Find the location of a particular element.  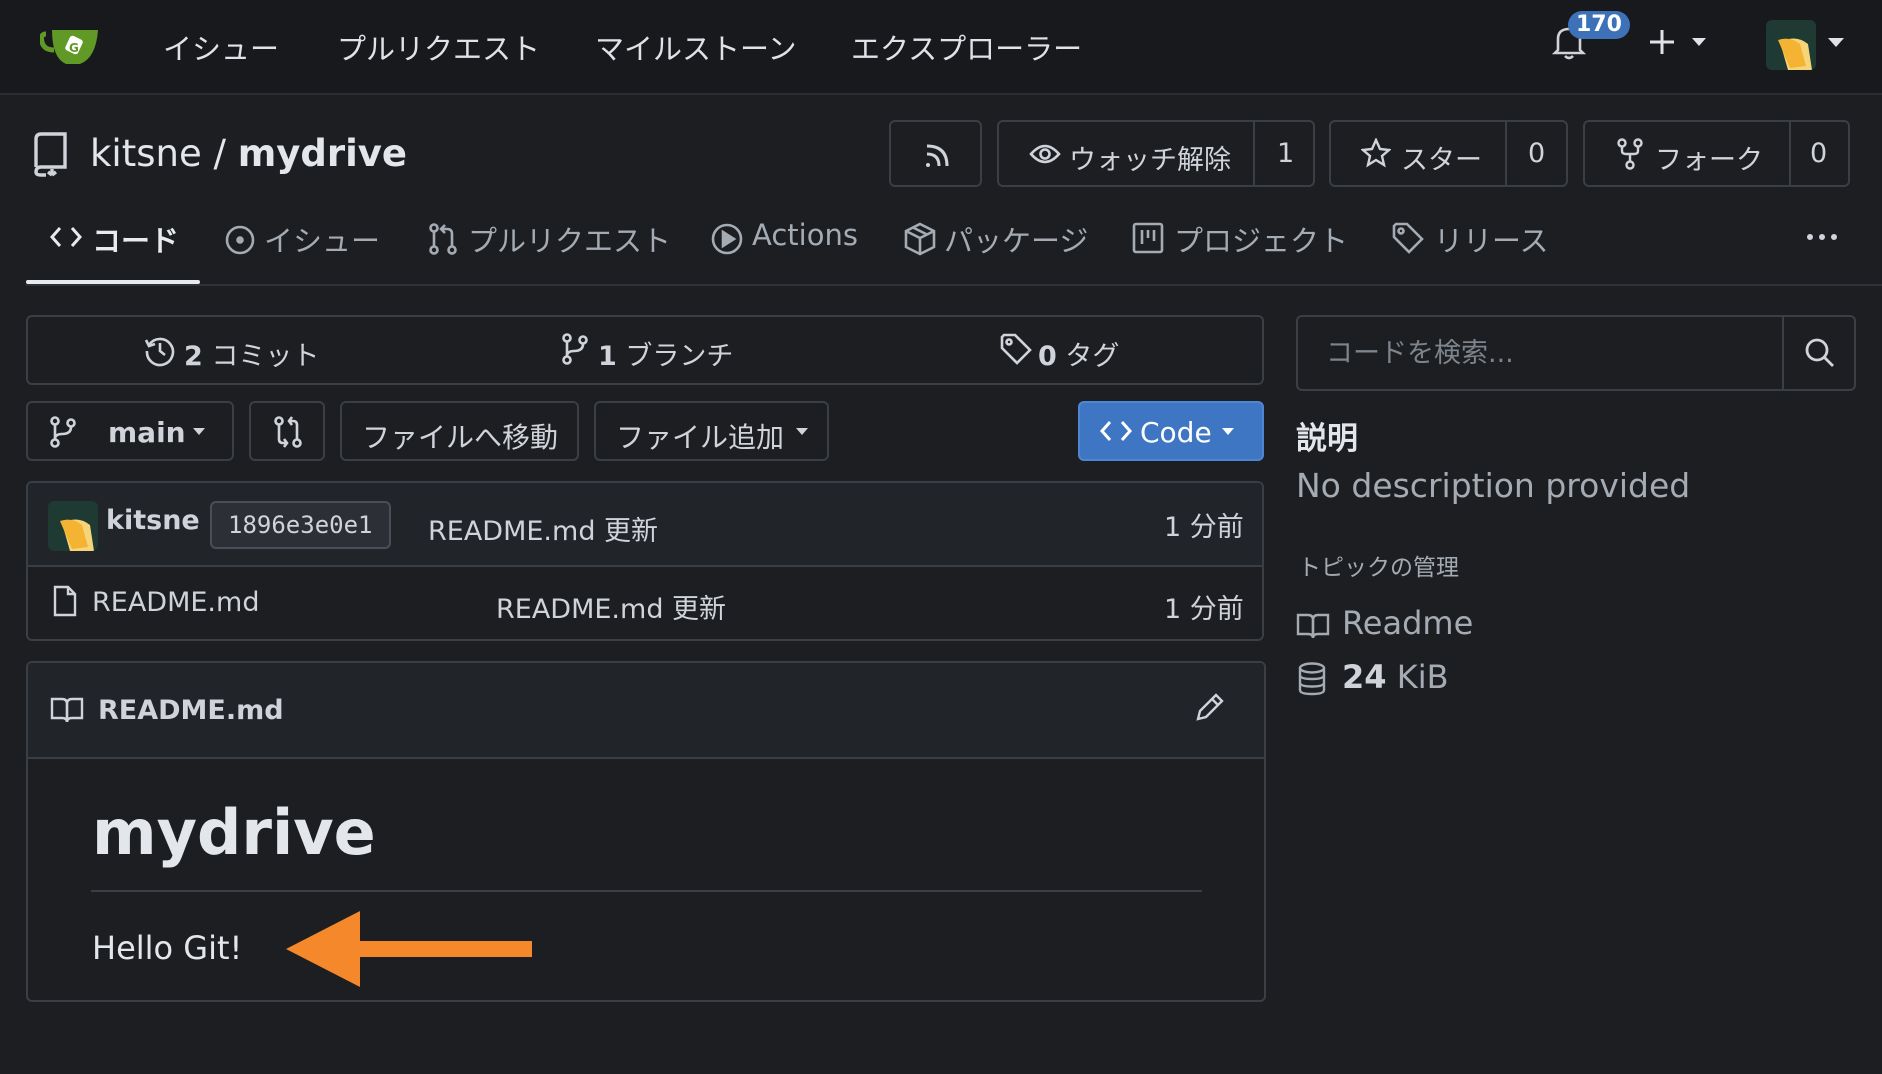

branches-label: ブランチ is located at coordinates (679, 356).